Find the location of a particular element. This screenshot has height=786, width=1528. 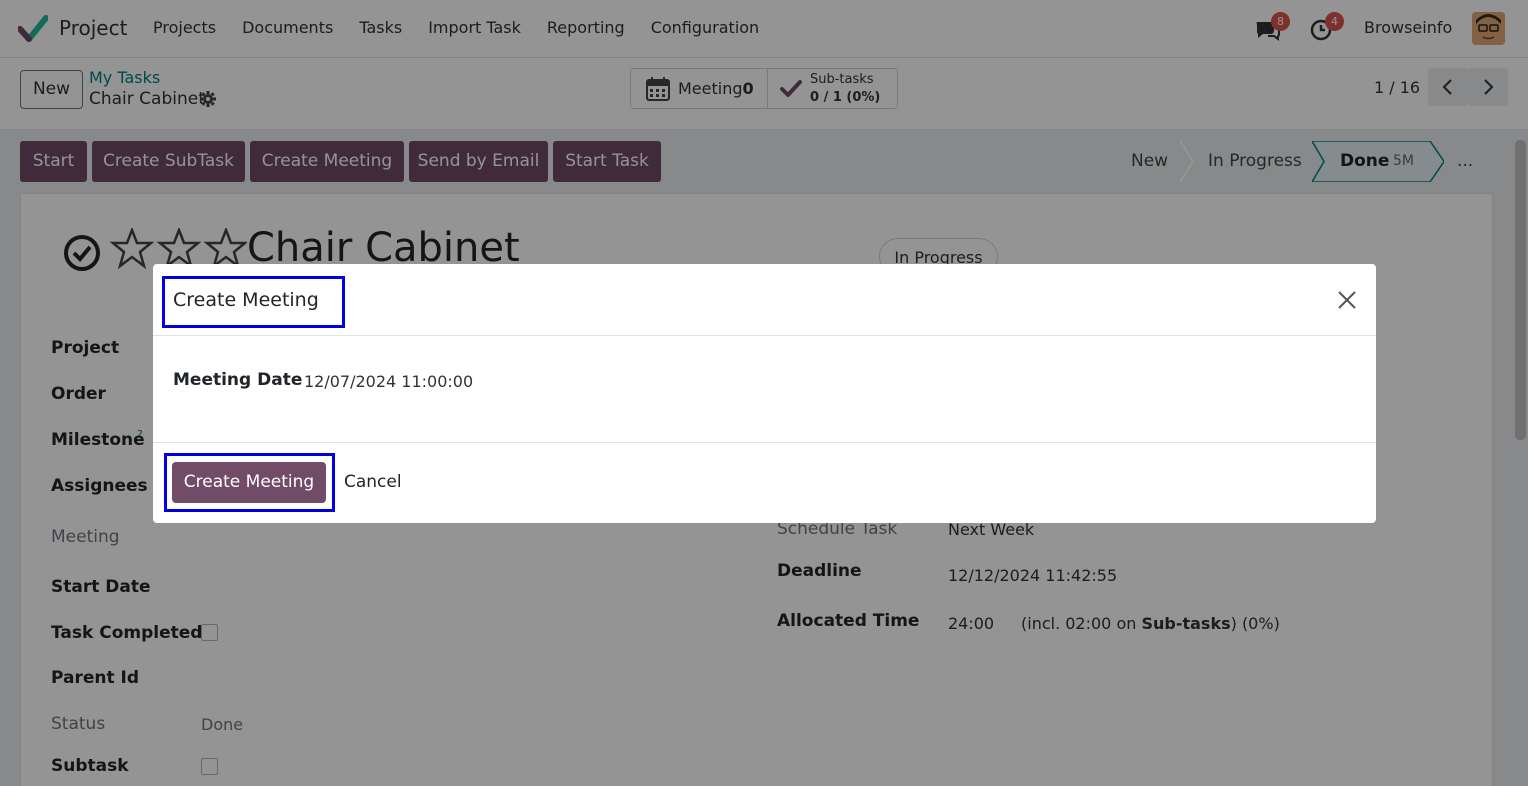

dialog-header: Create Meeting is located at coordinates (764, 300).